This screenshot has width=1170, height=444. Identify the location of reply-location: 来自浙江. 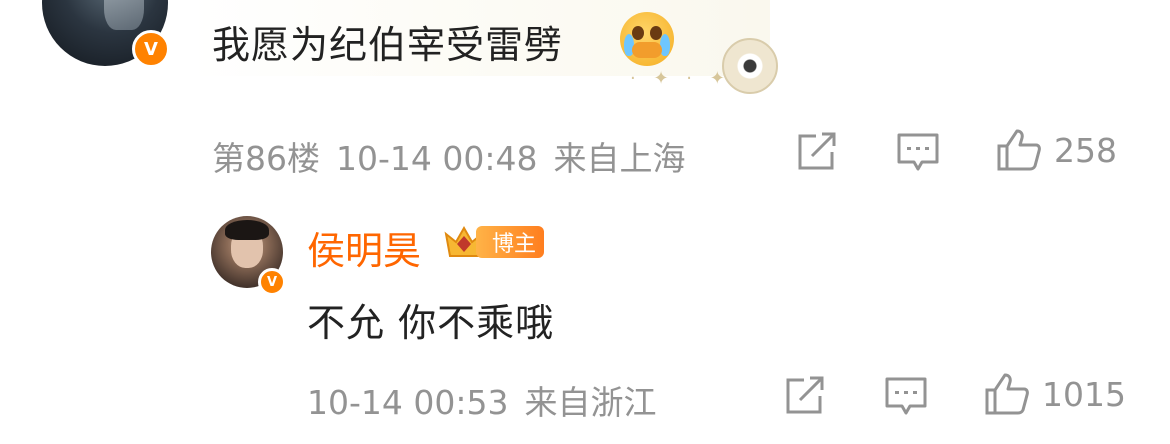
(590, 402).